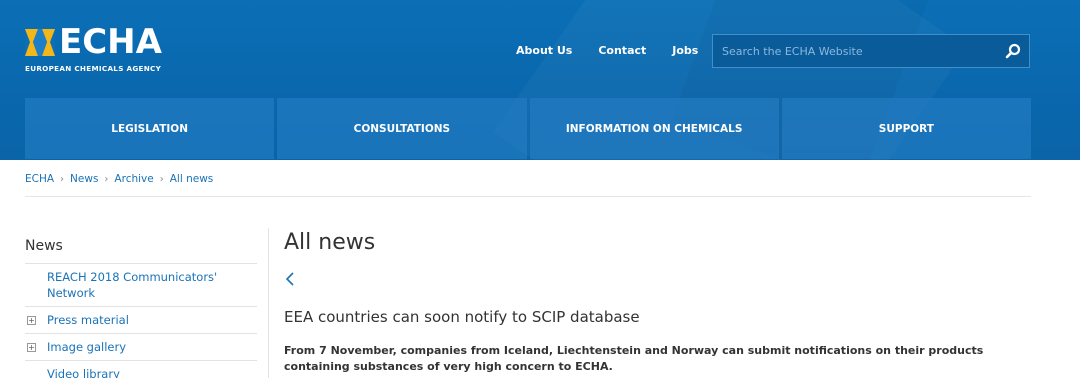 The width and height of the screenshot is (1080, 378). I want to click on sidebar-item-label: Image gallery, so click(87, 347).